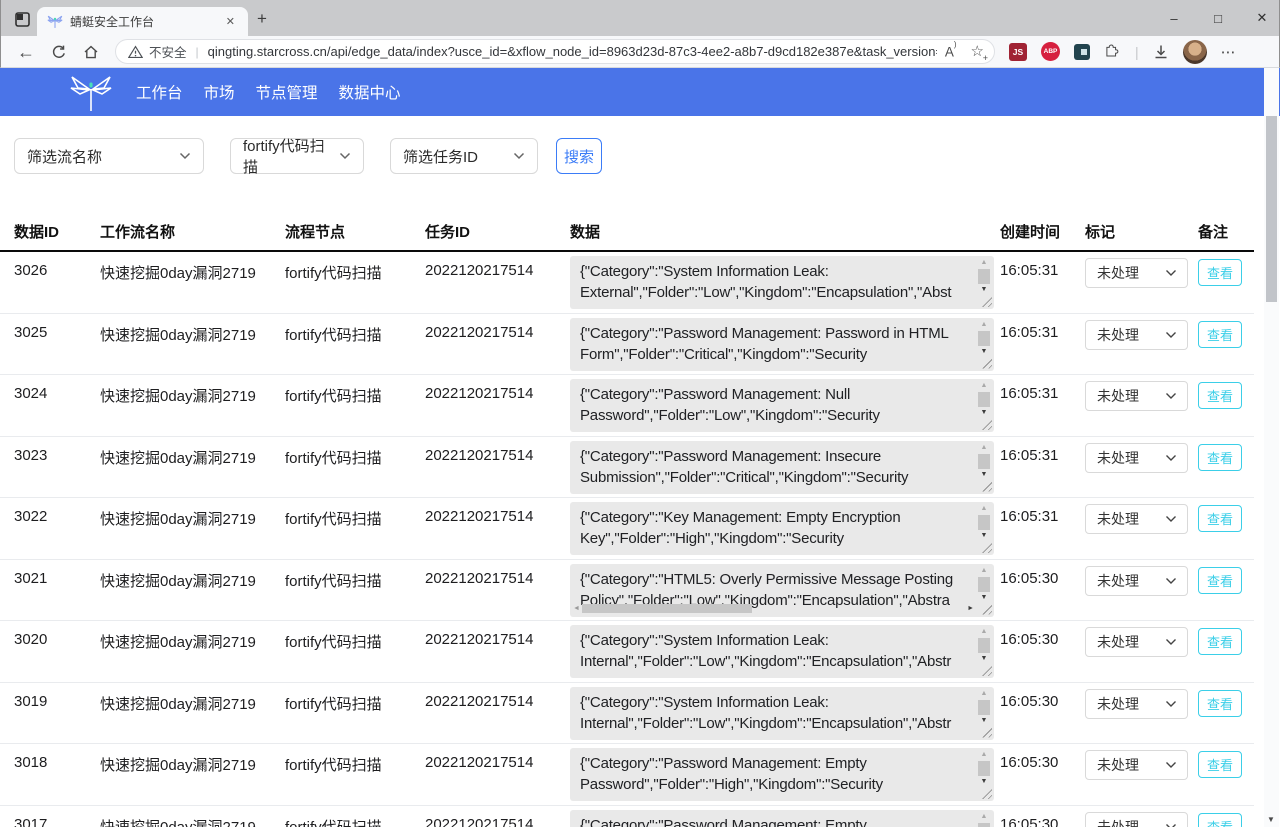  Describe the element at coordinates (1271, 447) in the screenshot. I see `page-scrollbar: ▼` at that location.